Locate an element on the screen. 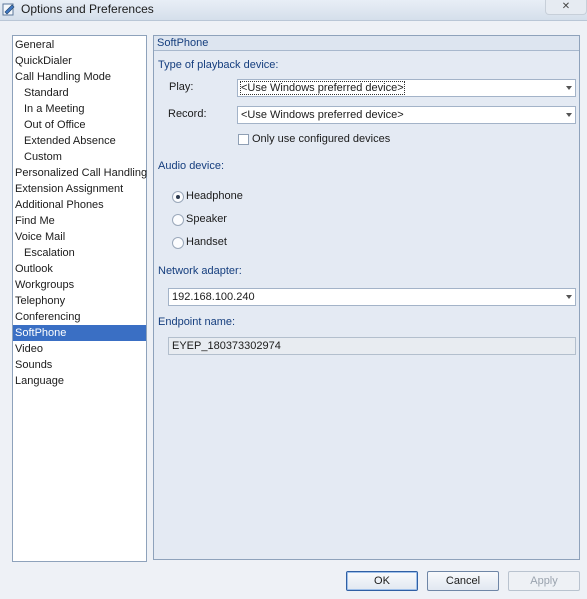 The image size is (587, 599). nav-item-escalation: Escalation is located at coordinates (79, 253).